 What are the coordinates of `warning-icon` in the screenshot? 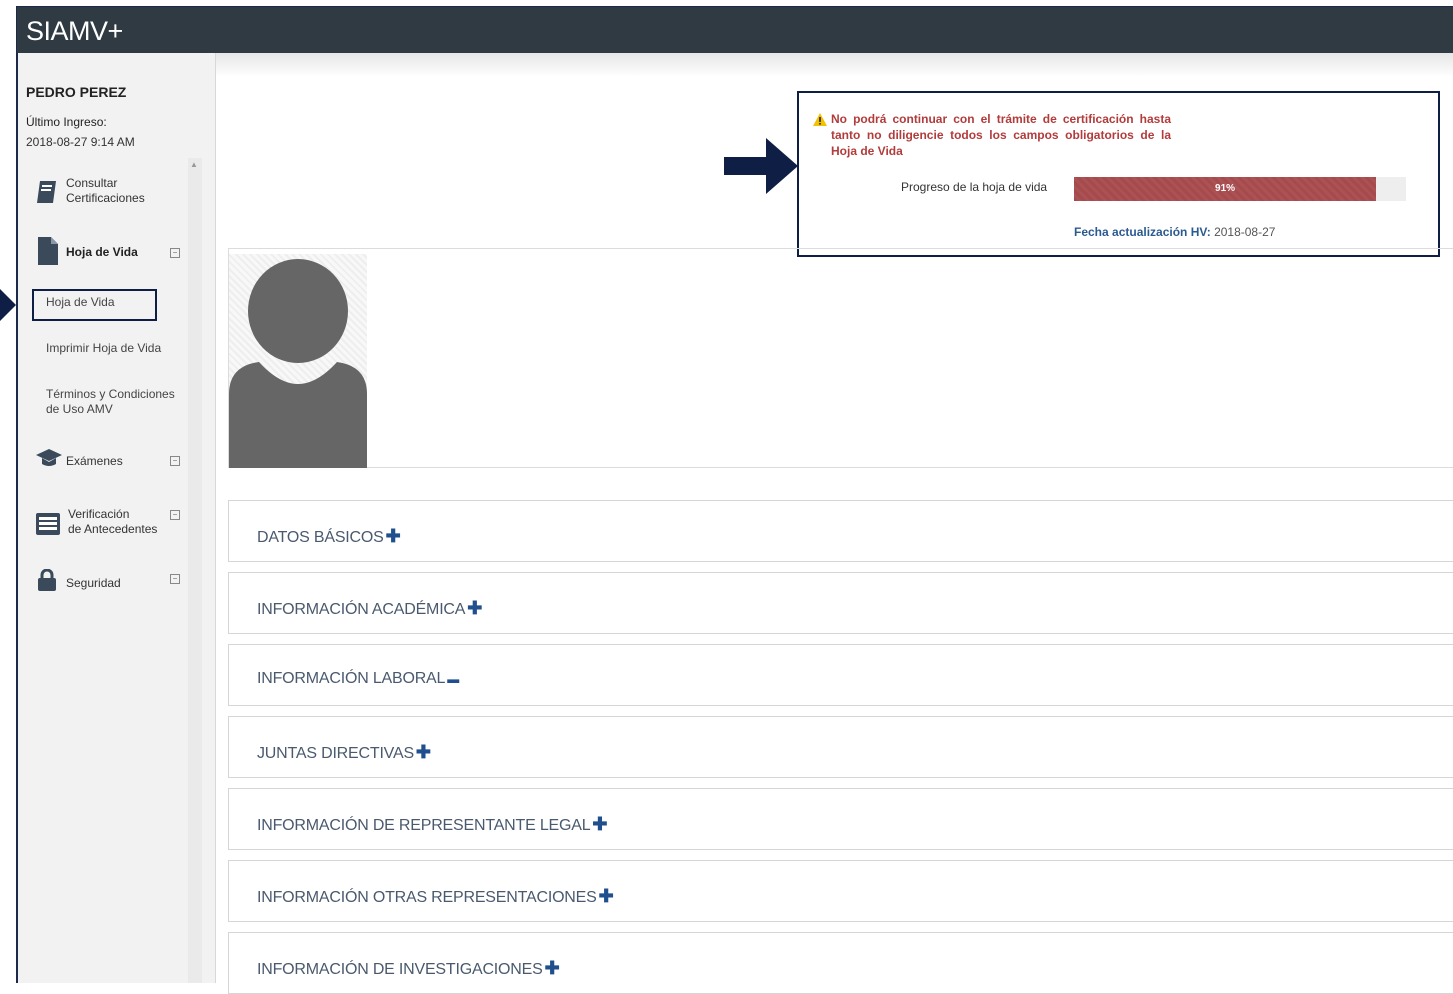 It's located at (820, 122).